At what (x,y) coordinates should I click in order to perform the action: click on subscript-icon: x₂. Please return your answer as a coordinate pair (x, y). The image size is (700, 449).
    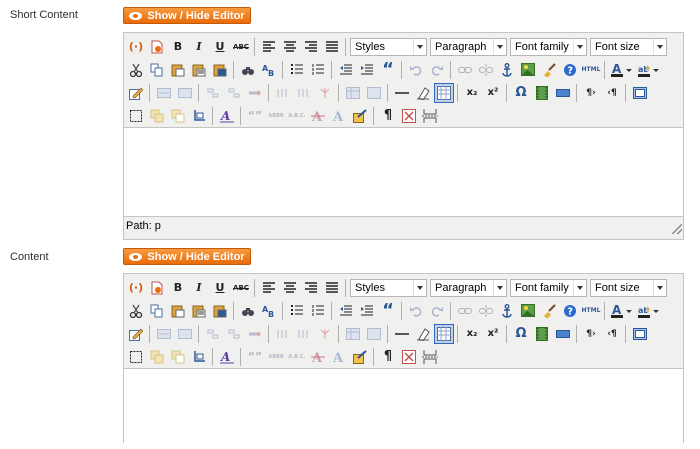
    Looking at the image, I should click on (472, 93).